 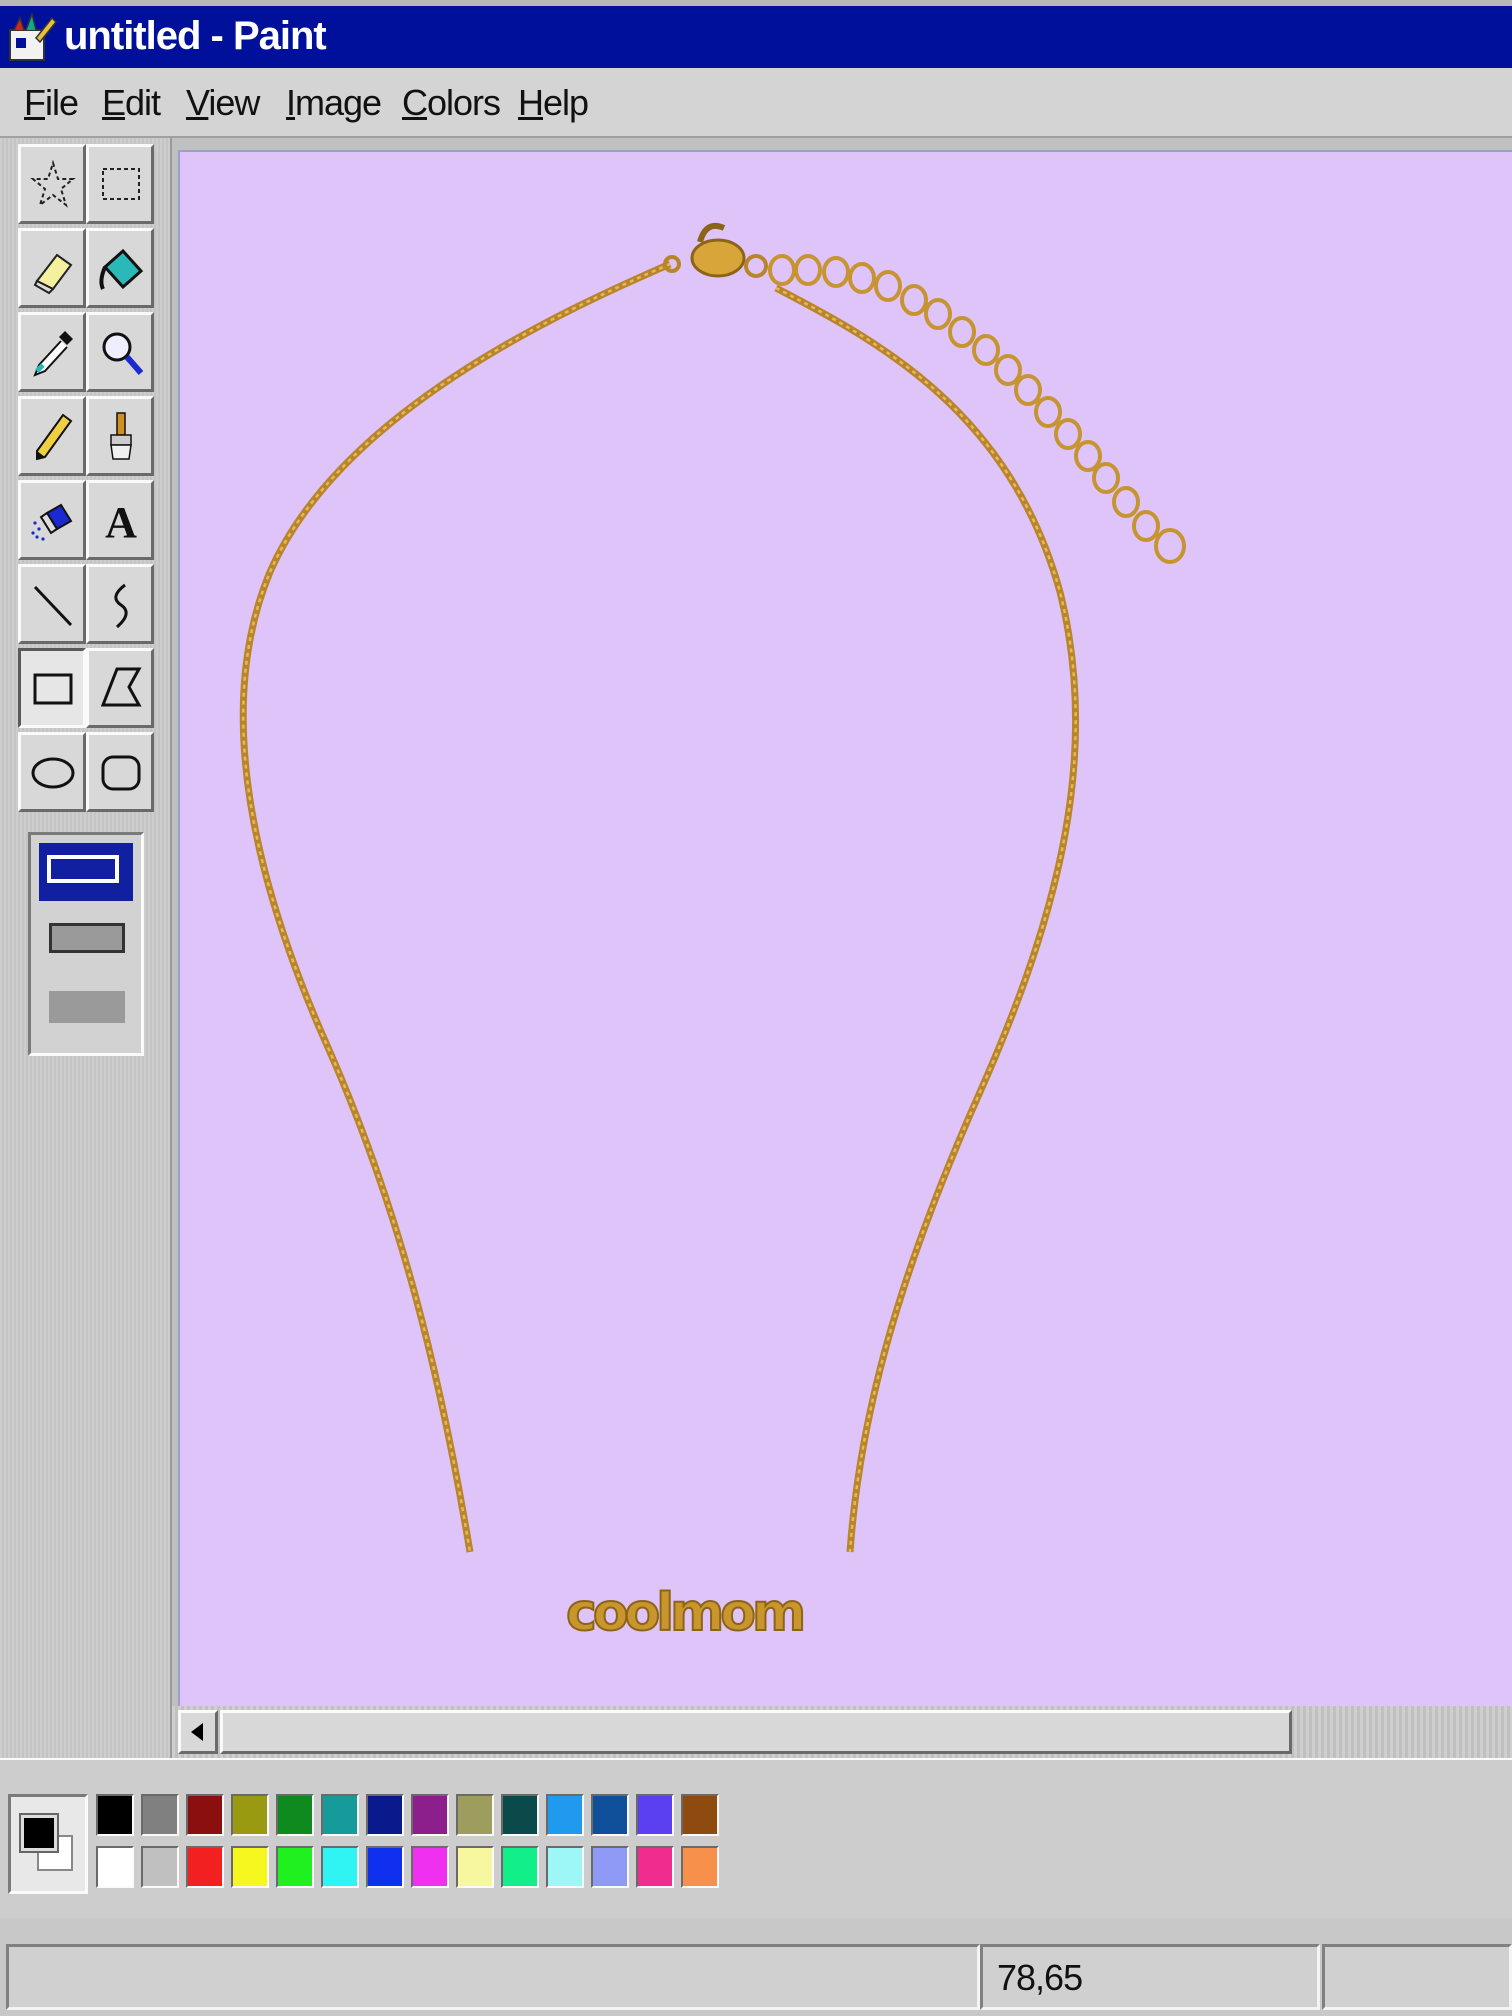 I want to click on paint-bucket-icon, so click(x=121, y=269).